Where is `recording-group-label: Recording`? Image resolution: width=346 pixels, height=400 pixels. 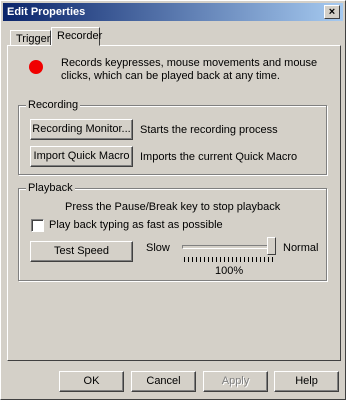
recording-group-label: Recording is located at coordinates (53, 105).